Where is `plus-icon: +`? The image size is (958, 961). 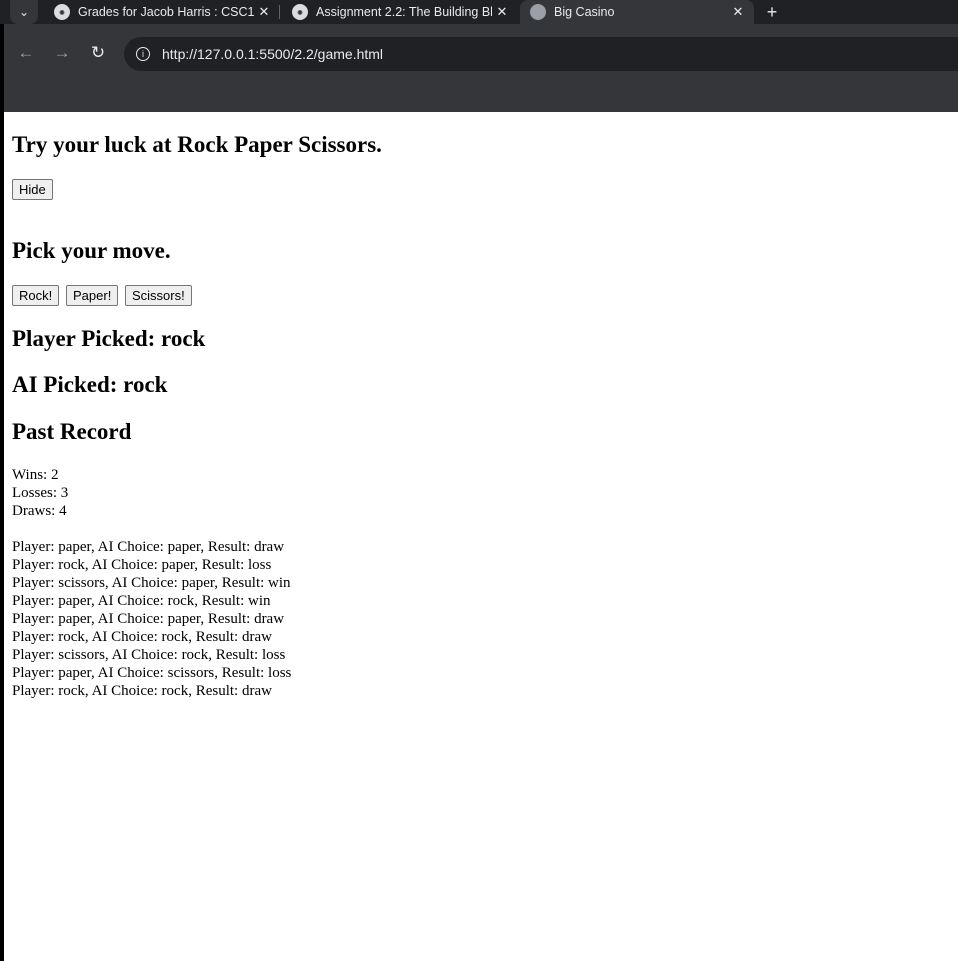
plus-icon: + is located at coordinates (772, 11).